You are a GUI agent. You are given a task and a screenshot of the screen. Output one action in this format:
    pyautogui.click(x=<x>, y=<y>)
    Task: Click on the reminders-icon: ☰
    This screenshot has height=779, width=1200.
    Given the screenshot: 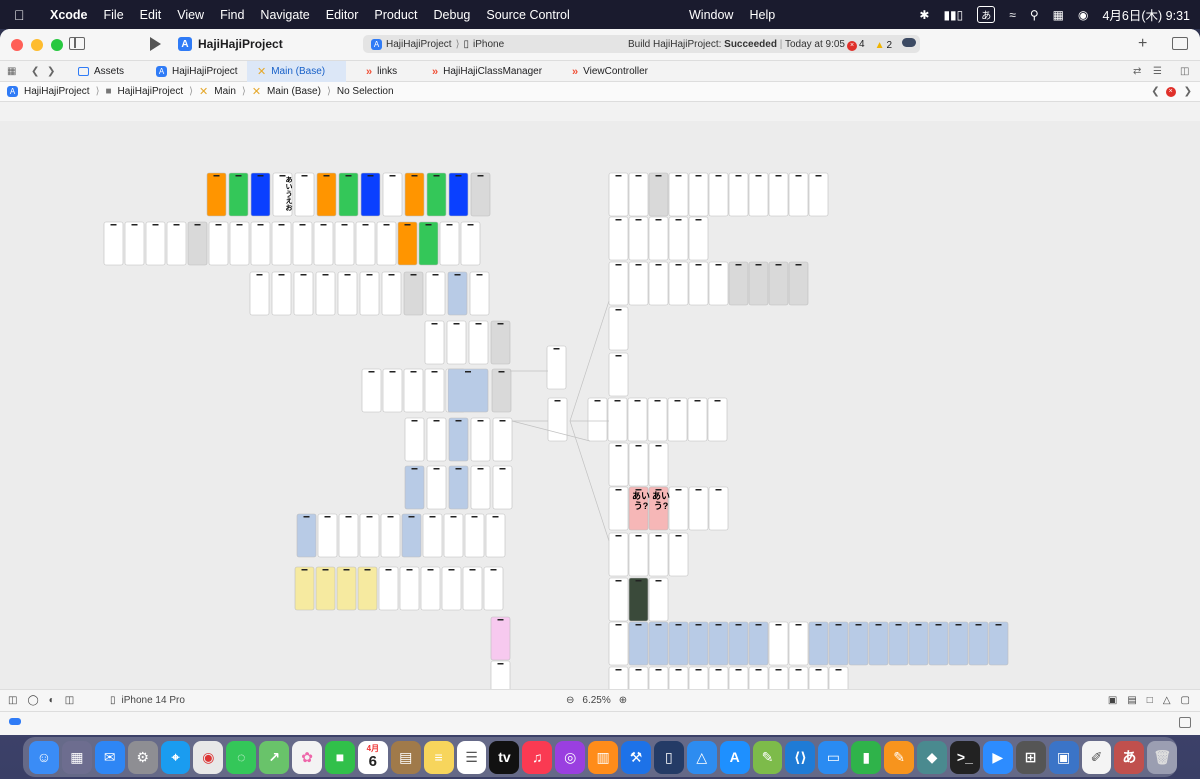 What is the action you would take?
    pyautogui.click(x=471, y=757)
    